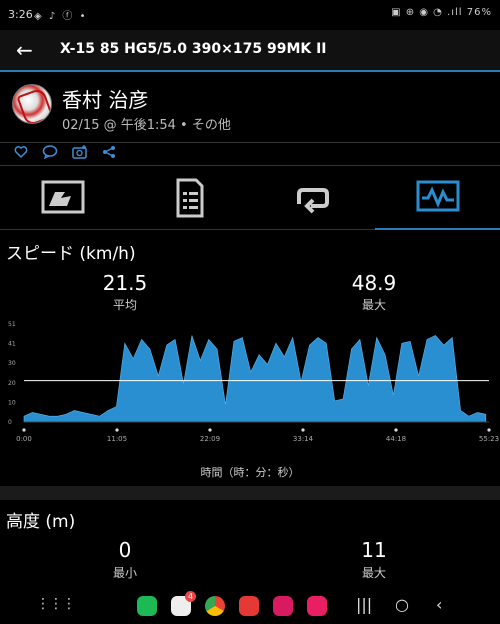 The image size is (500, 624). Describe the element at coordinates (117, 439) in the screenshot. I see `x-tick-label: 11:05` at that location.